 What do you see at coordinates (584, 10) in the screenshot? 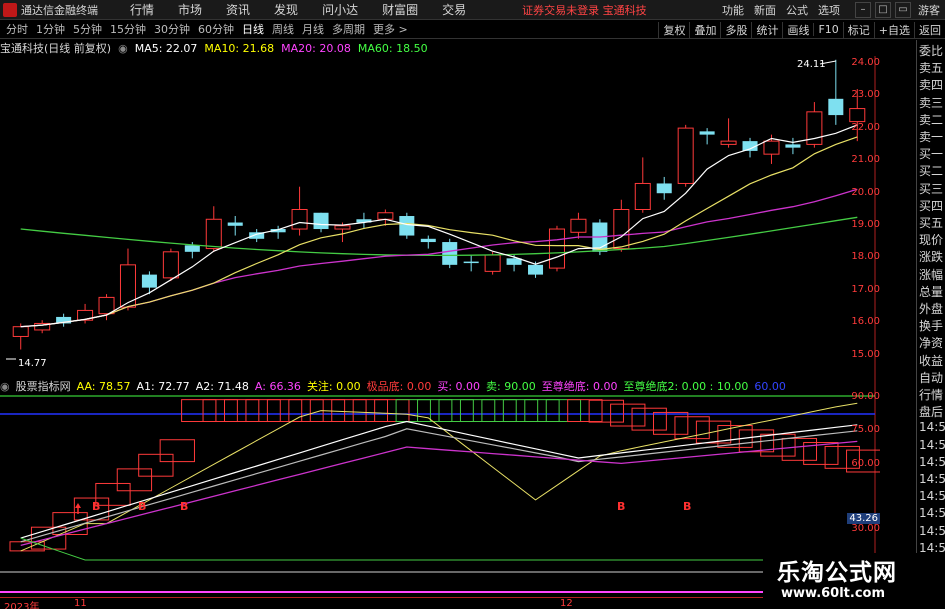
I see `login-notice: 证券交易未登录 宝通科技` at bounding box center [584, 10].